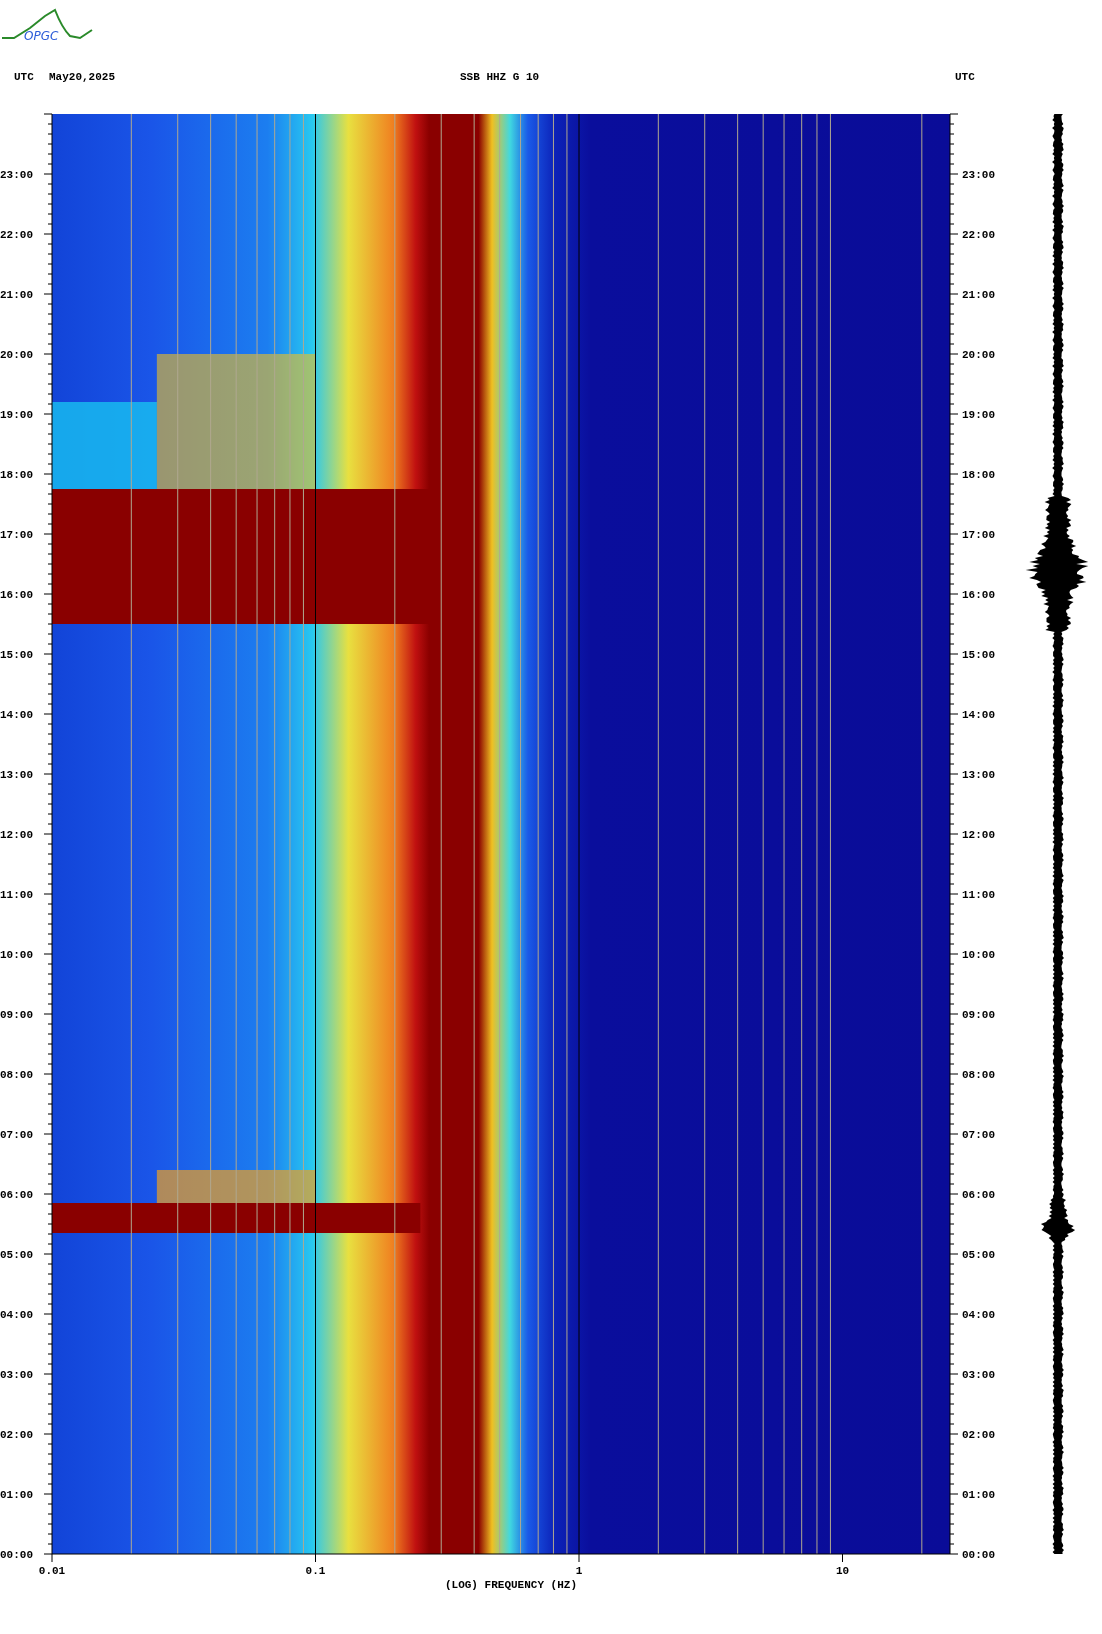 The height and width of the screenshot is (1634, 1102). I want to click on logo-drawing: OPGC, so click(47, 26).